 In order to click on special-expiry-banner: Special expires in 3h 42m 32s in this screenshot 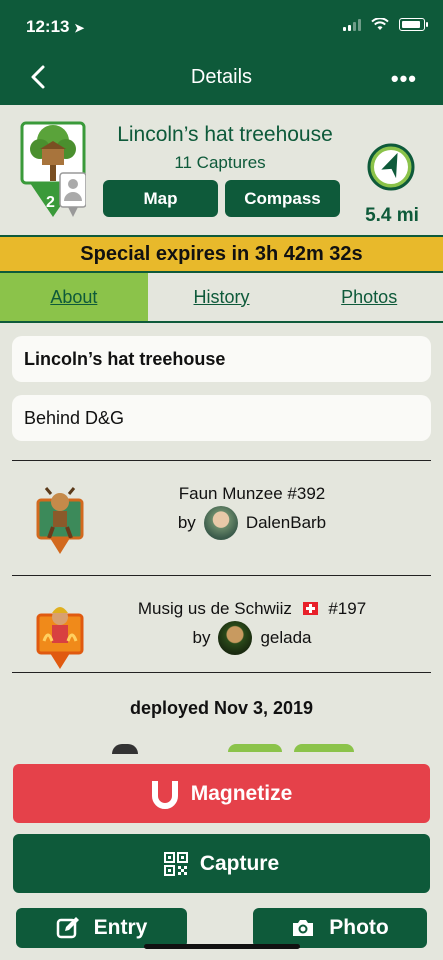, I will do `click(221, 254)`.